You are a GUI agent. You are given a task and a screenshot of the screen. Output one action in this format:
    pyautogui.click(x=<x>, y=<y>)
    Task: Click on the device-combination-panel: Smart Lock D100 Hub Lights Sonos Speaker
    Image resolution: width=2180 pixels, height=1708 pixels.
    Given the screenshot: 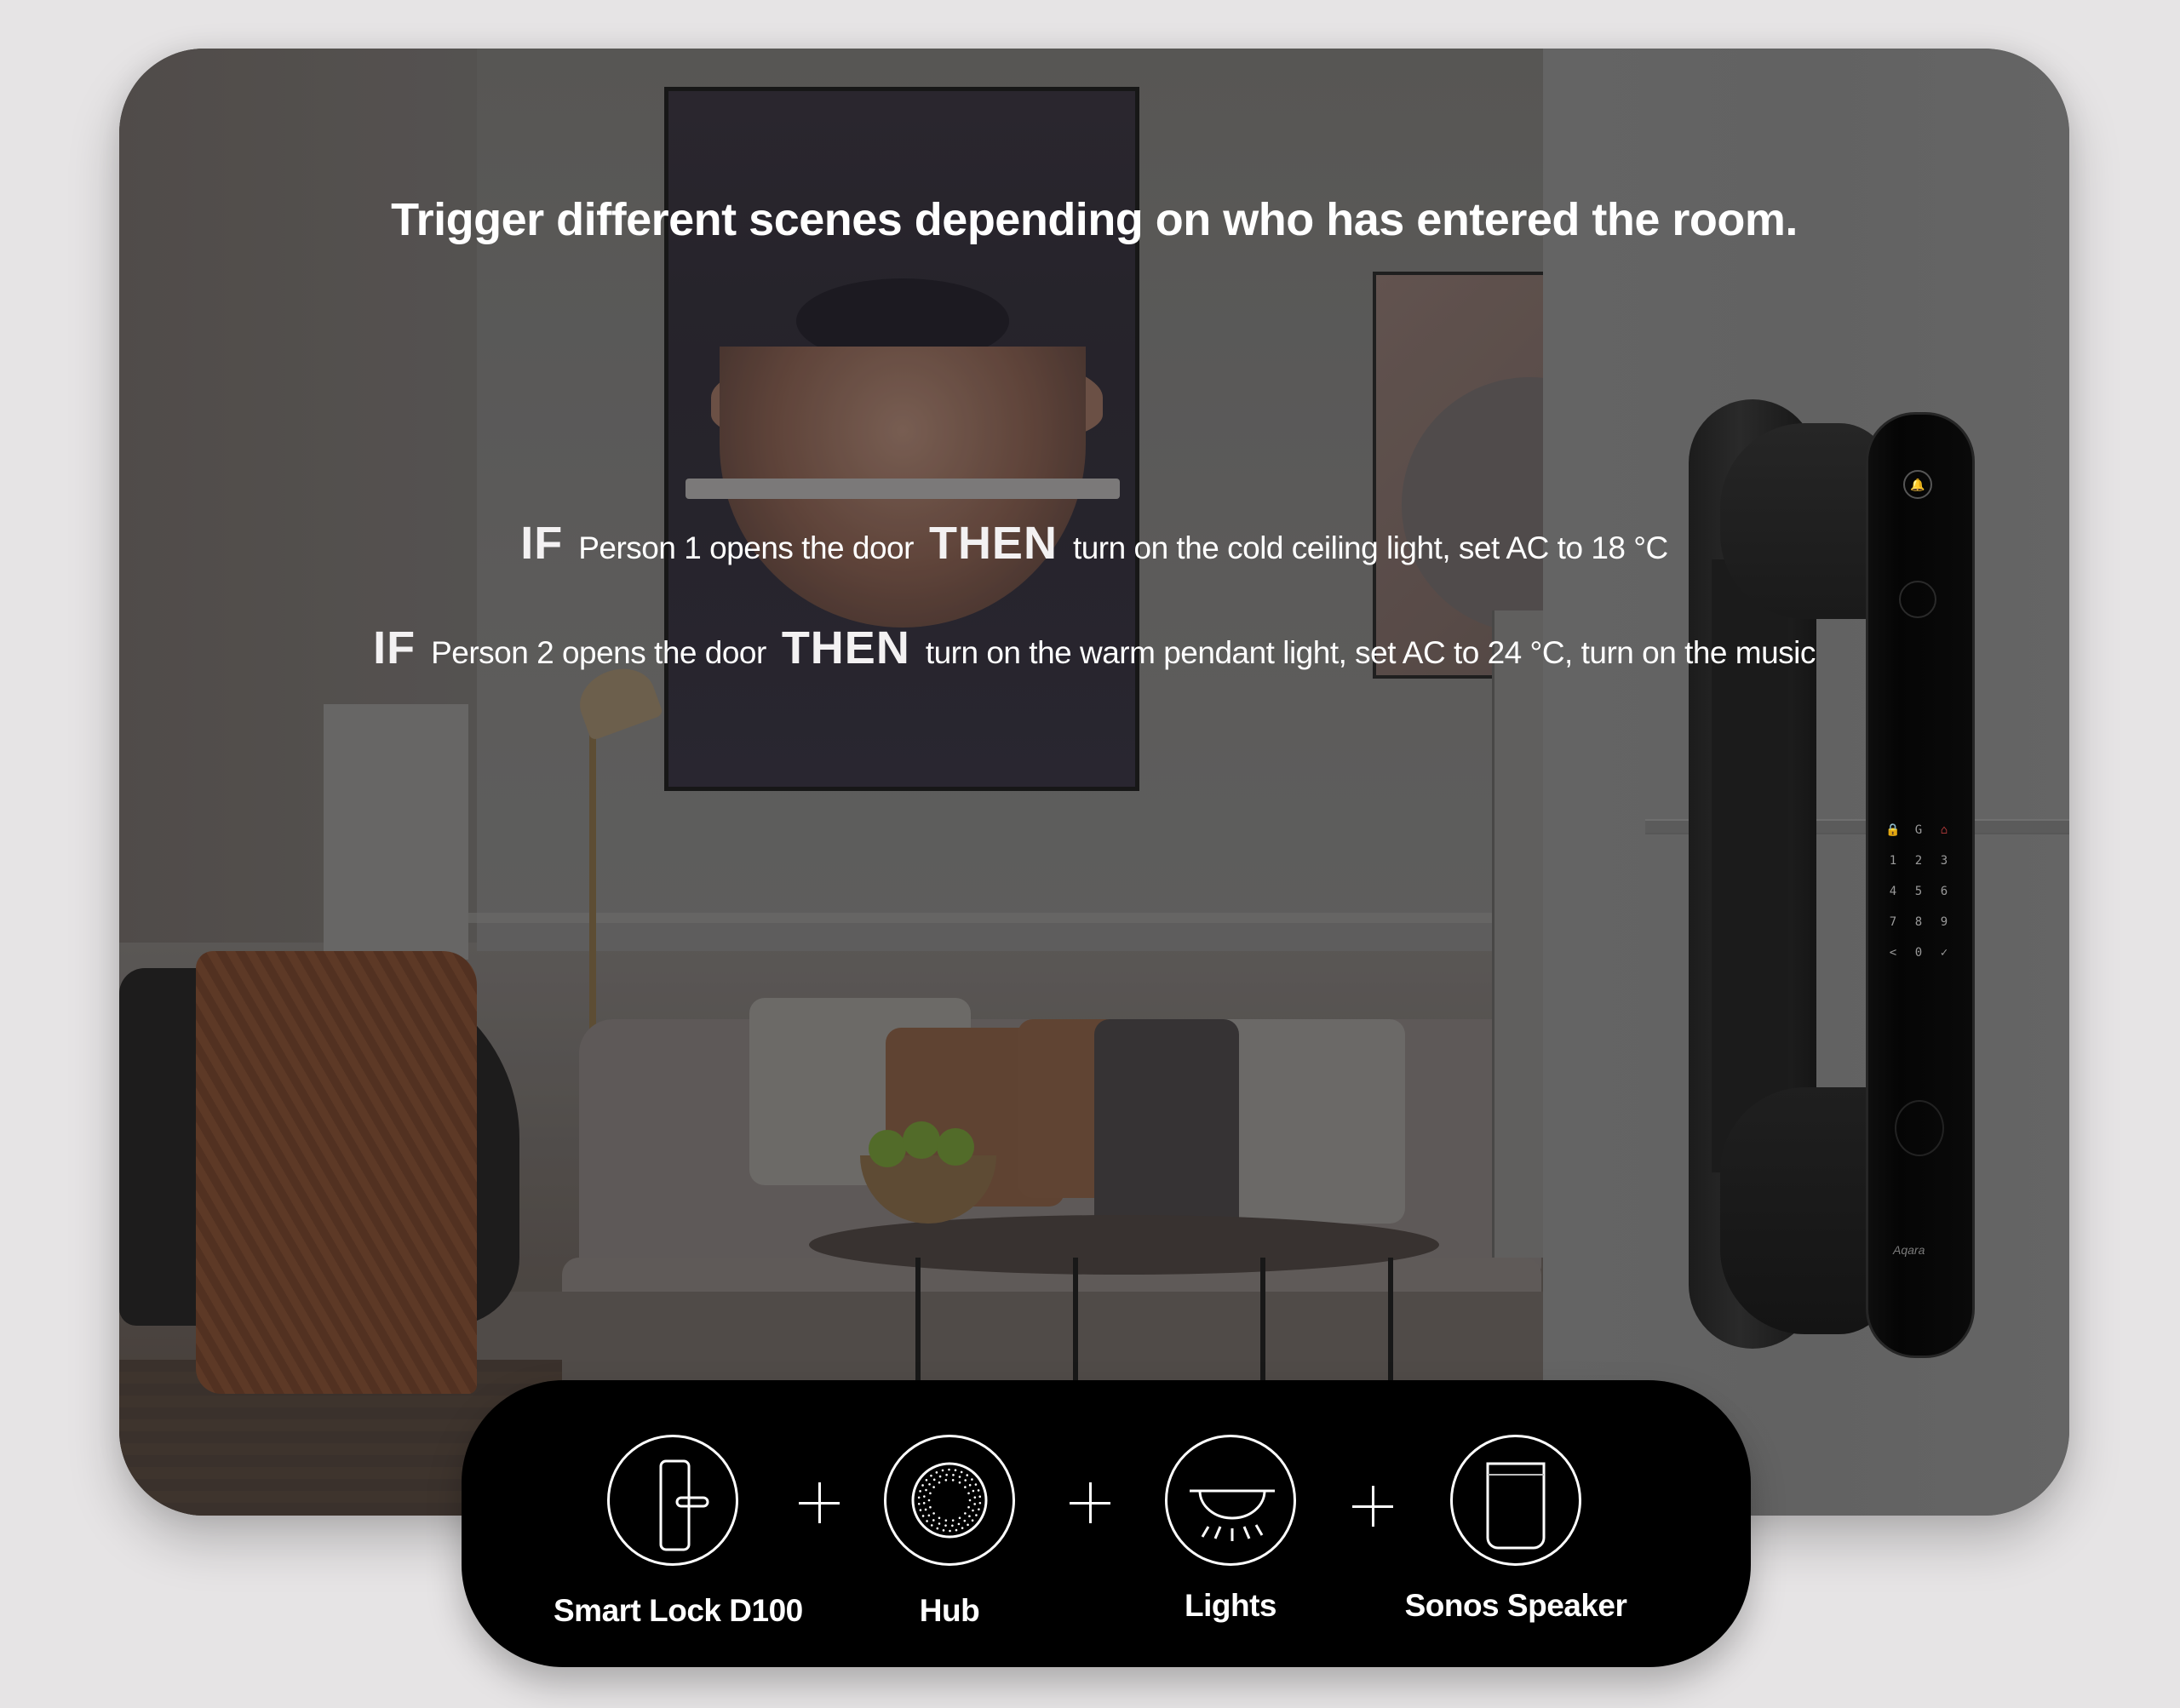 What is the action you would take?
    pyautogui.click(x=1106, y=1524)
    